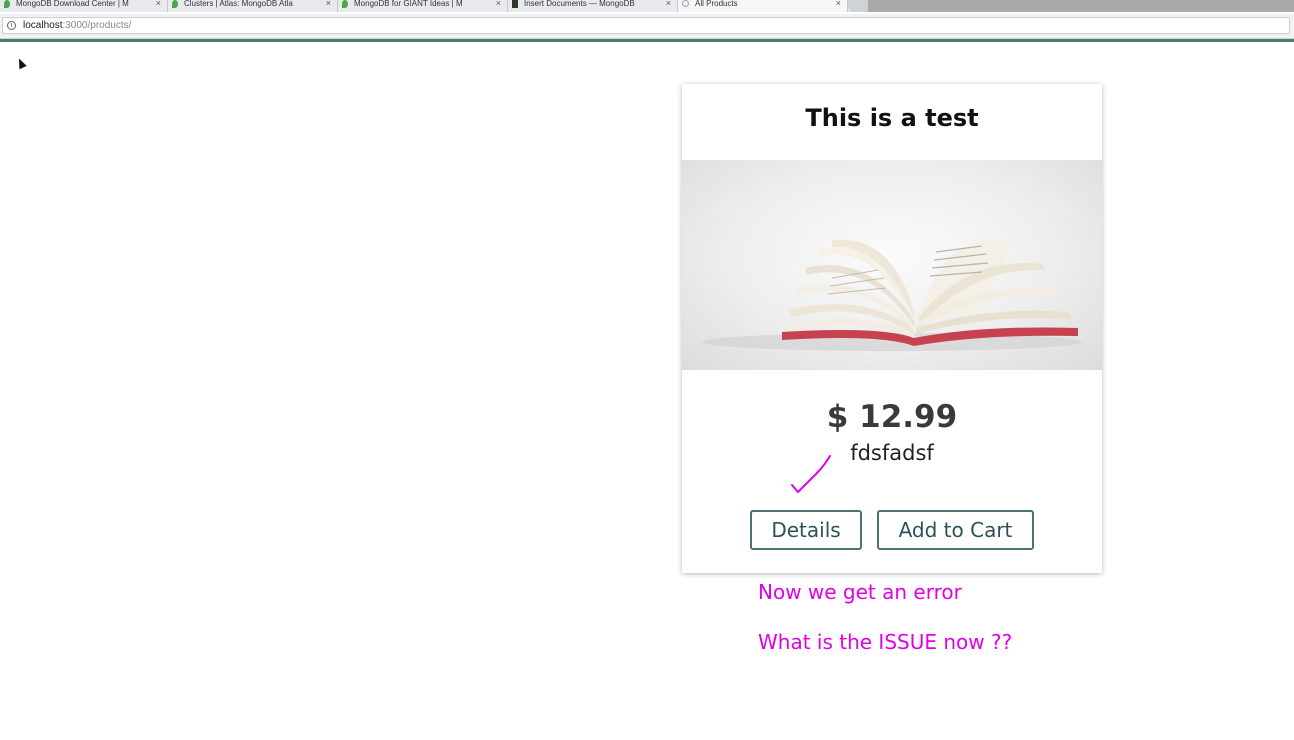 The width and height of the screenshot is (1294, 740). What do you see at coordinates (892, 294) in the screenshot?
I see `open-book-icon` at bounding box center [892, 294].